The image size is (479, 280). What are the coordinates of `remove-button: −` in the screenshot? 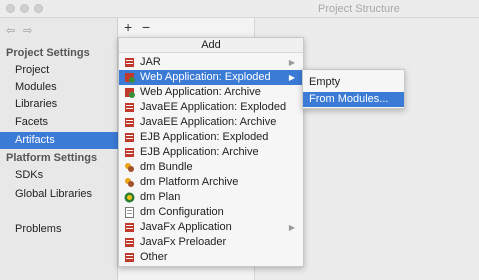 It's located at (146, 27).